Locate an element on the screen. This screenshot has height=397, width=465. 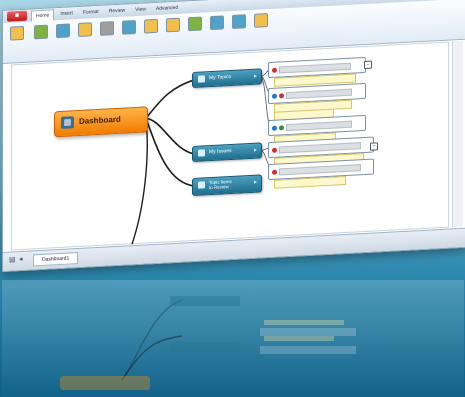
paste-button is located at coordinates (17, 33).